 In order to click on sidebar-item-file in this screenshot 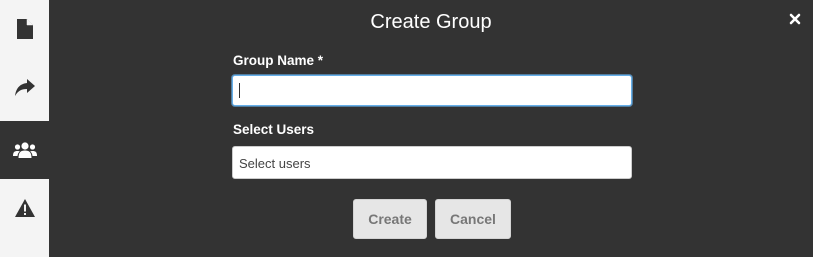, I will do `click(24, 29)`.